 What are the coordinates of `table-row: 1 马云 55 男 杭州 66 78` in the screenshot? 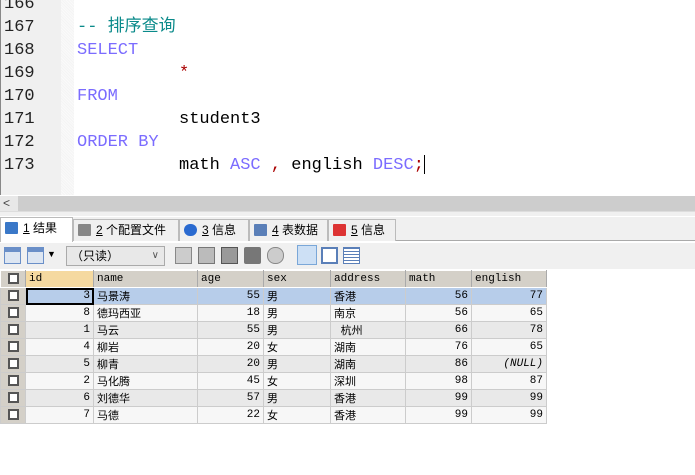 It's located at (273, 330).